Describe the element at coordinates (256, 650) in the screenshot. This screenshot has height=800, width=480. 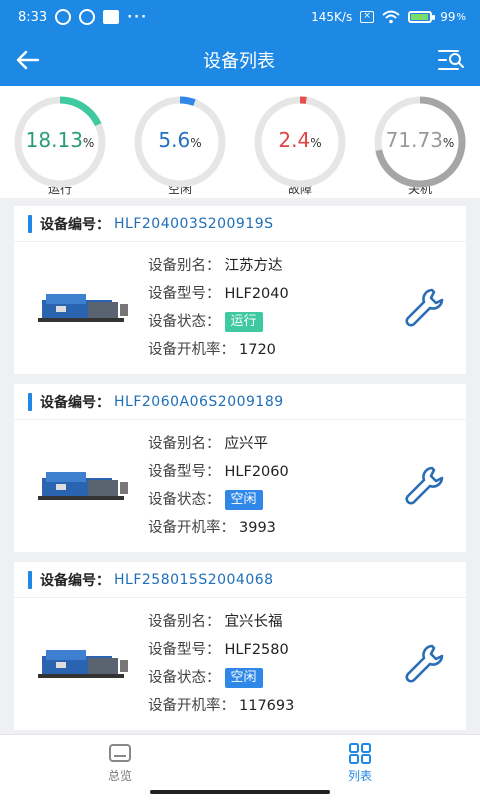
I see `device-model: HLF2580` at that location.